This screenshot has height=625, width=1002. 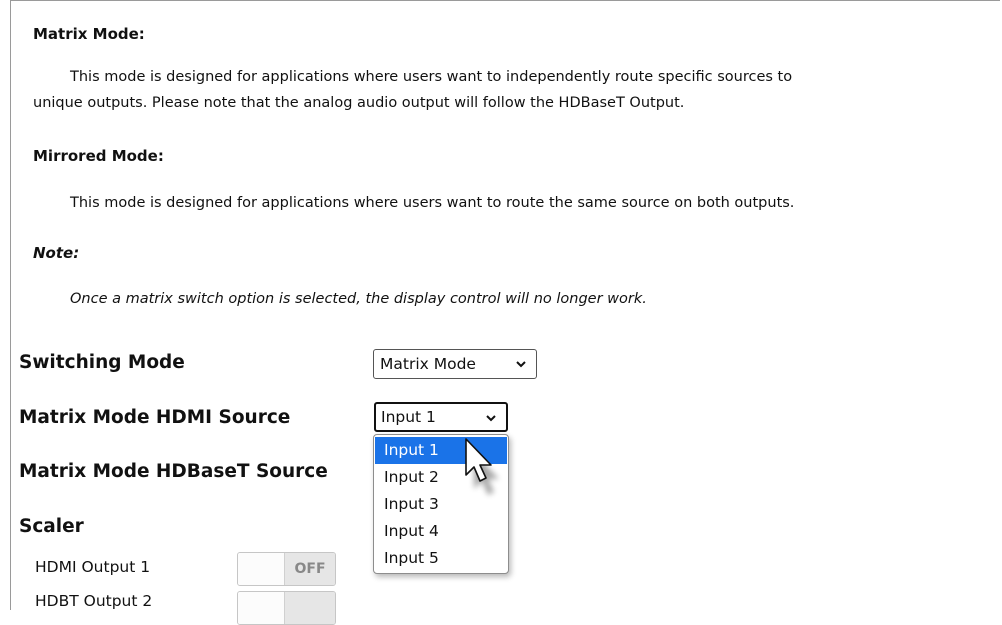 What do you see at coordinates (94, 601) in the screenshot?
I see `hdbt-output-2-label: HDBT Output 2` at bounding box center [94, 601].